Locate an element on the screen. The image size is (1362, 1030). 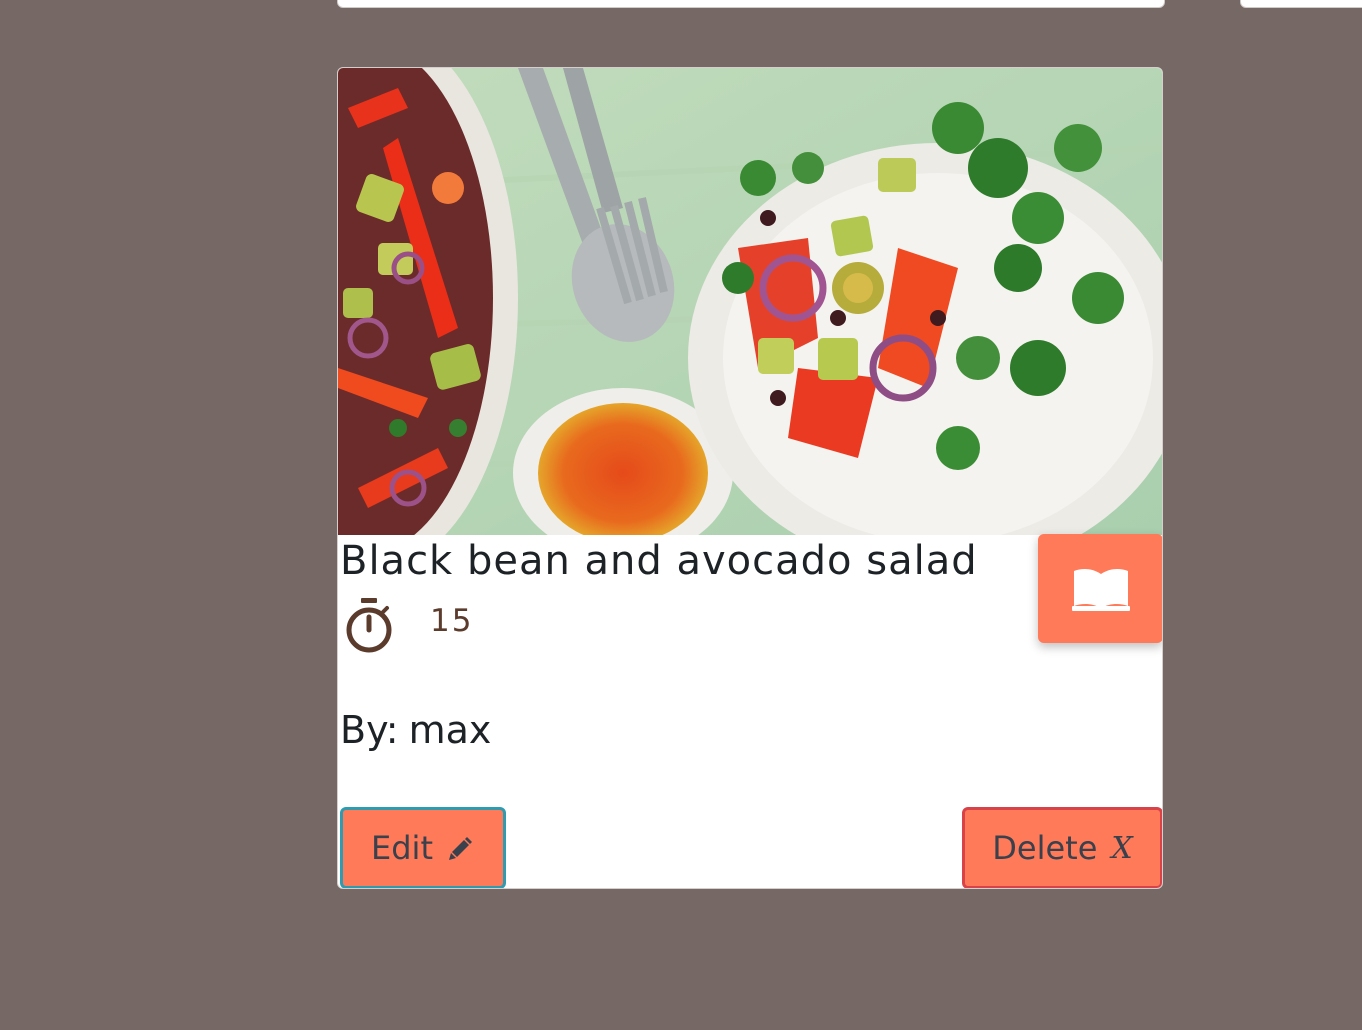
previous-card-bottom is located at coordinates (751, 4).